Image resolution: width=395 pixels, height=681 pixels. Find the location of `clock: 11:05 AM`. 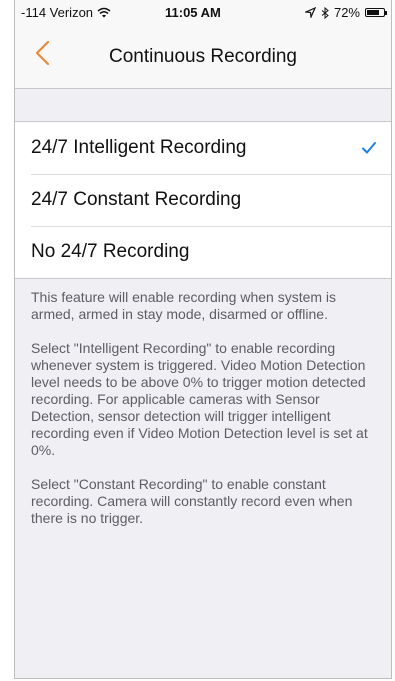

clock: 11:05 AM is located at coordinates (193, 12).